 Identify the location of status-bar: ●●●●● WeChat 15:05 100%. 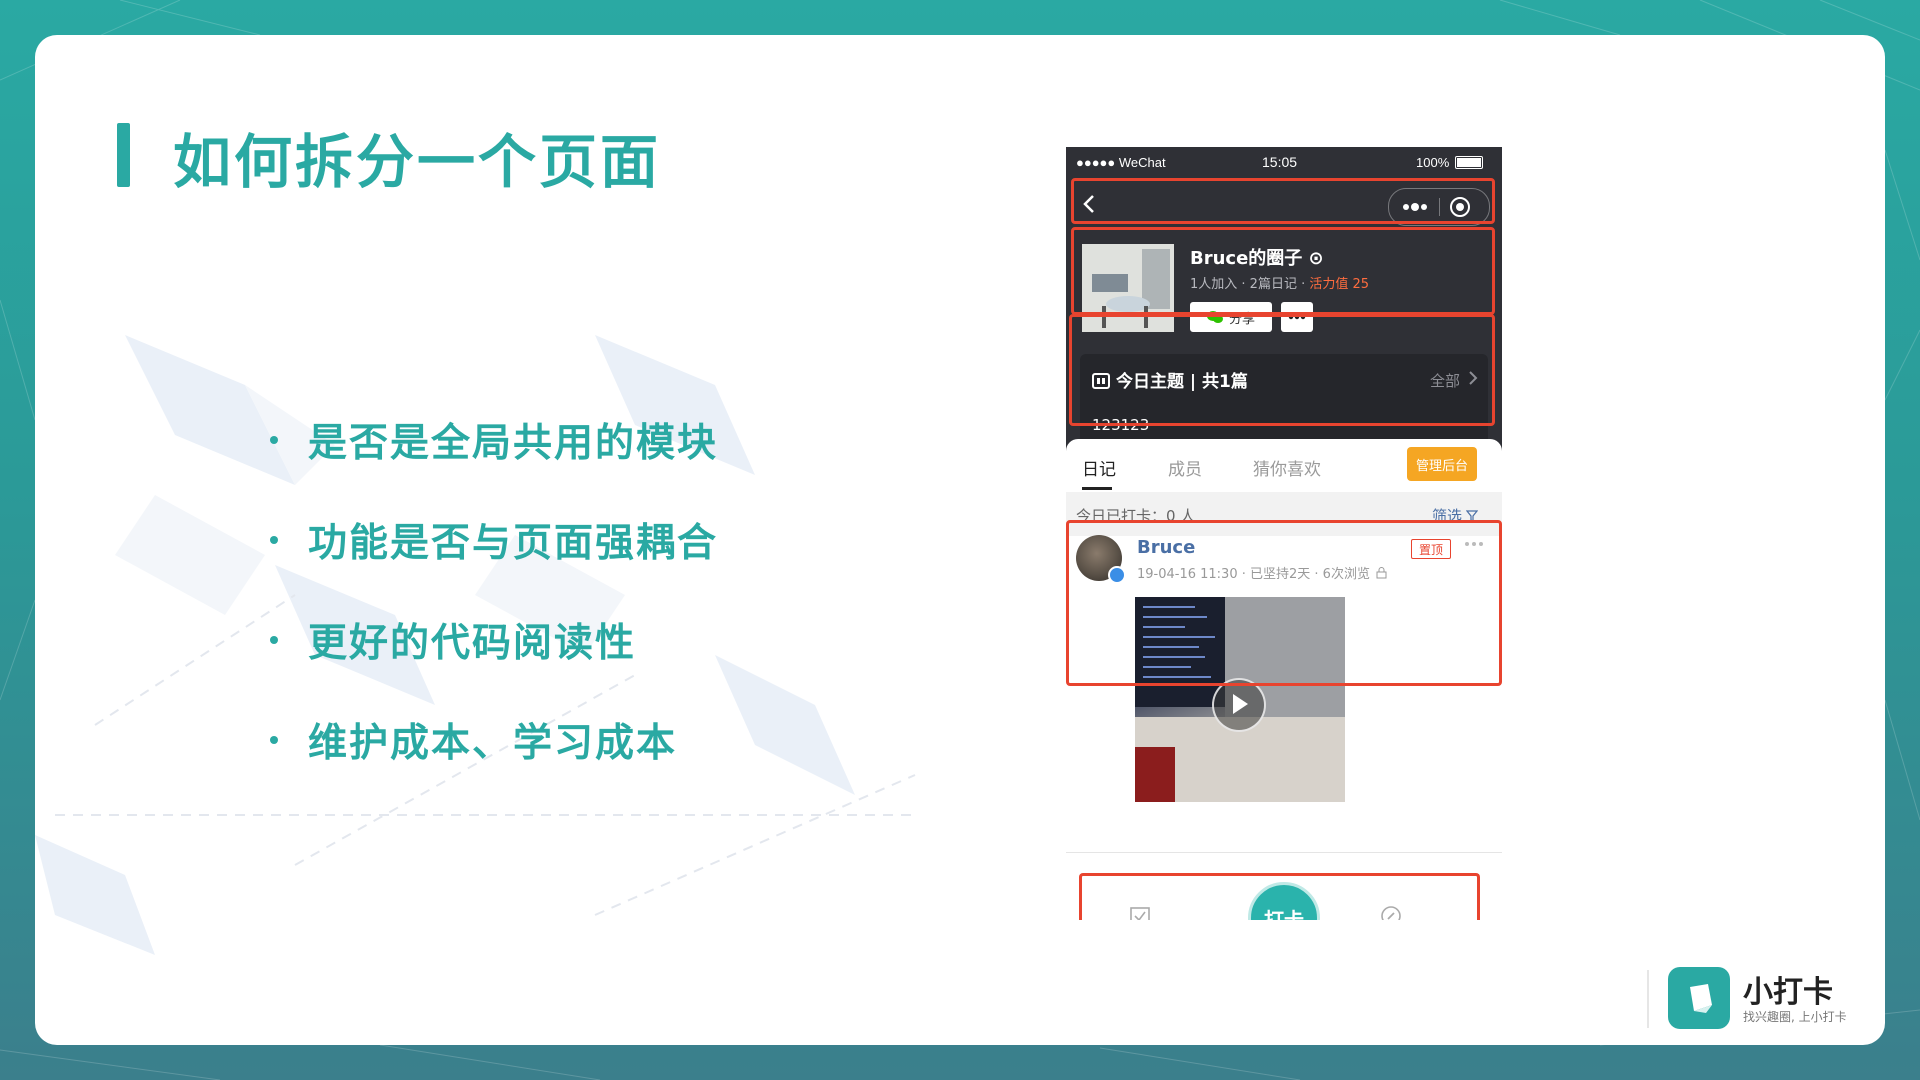
(1284, 162).